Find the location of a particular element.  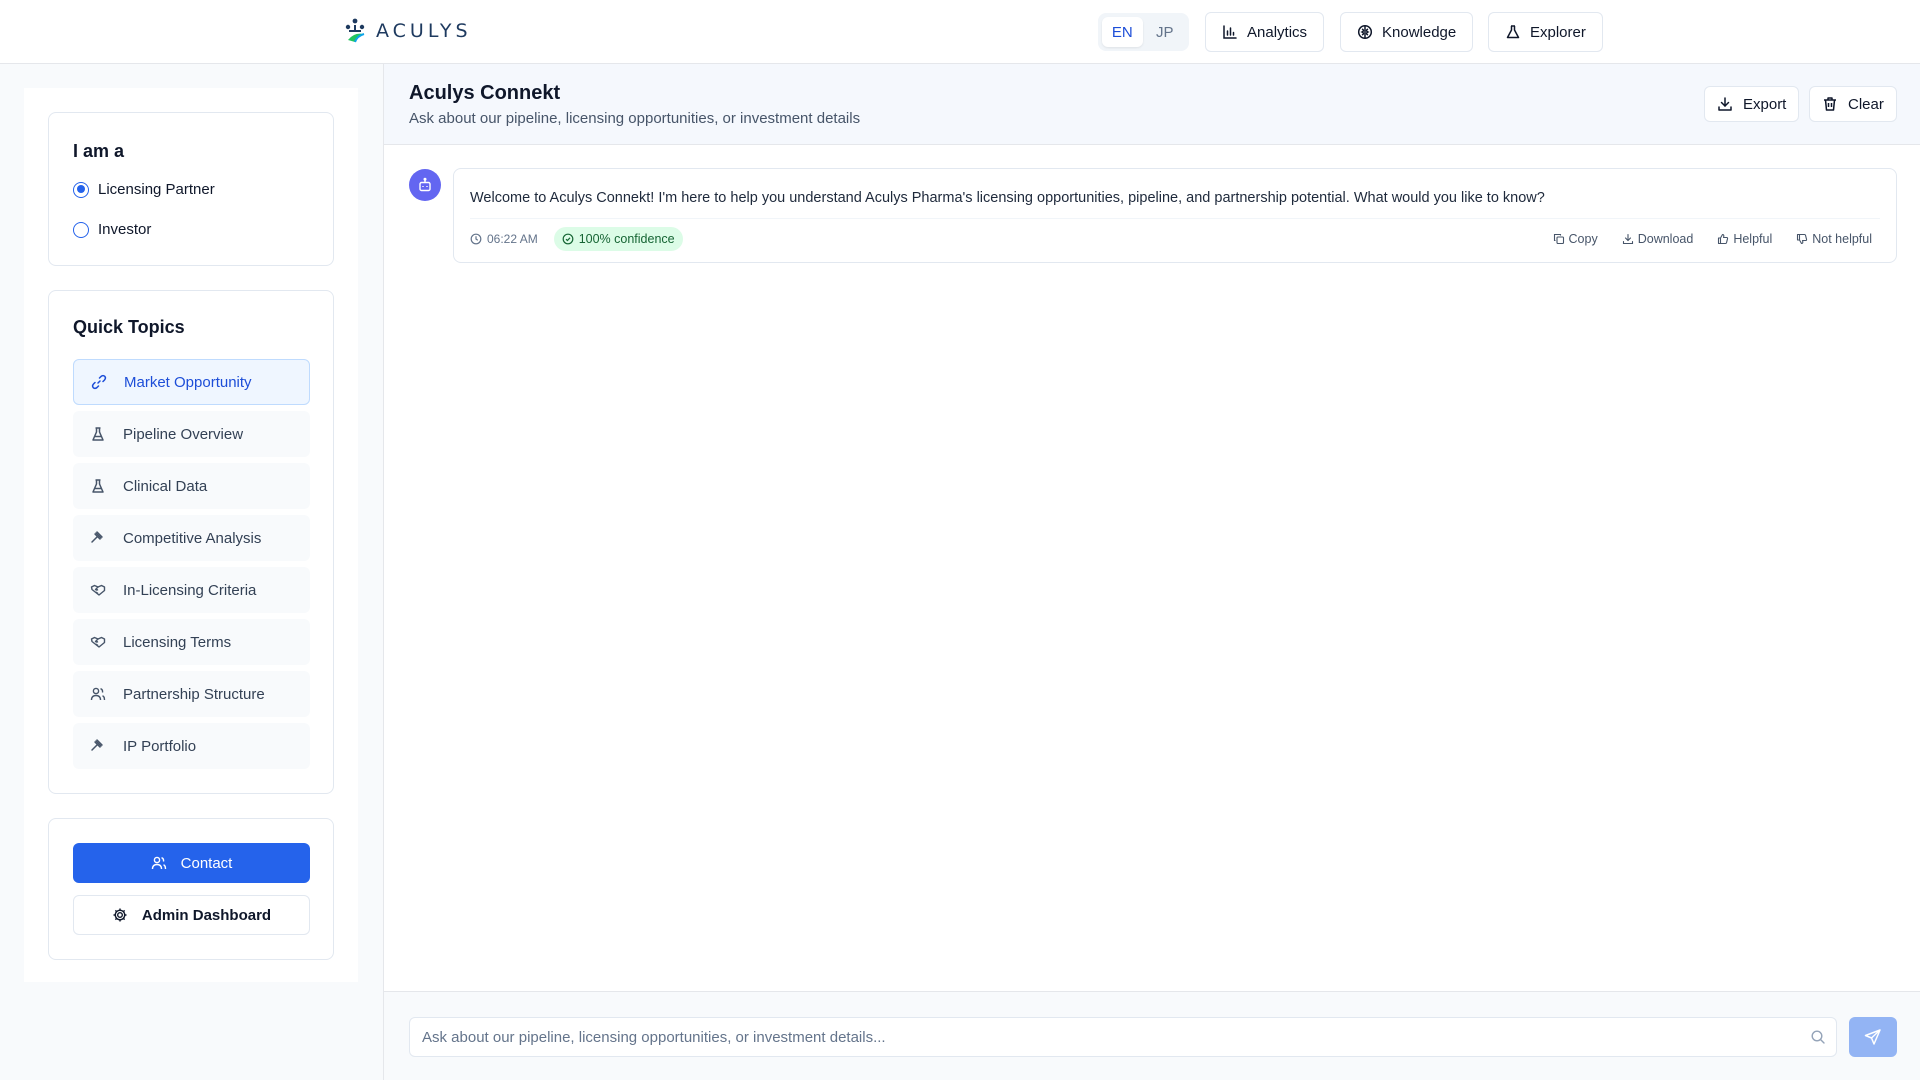

copy-icon is located at coordinates (1558, 239).